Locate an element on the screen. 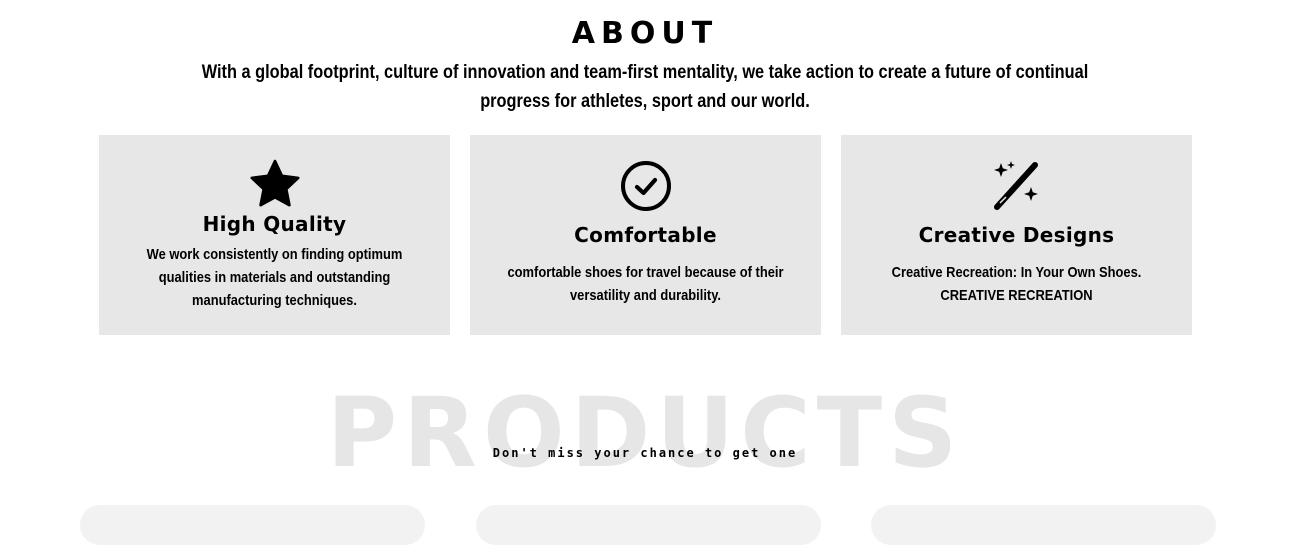 This screenshot has width=1313, height=545. feature-title: Comfortable is located at coordinates (645, 235).